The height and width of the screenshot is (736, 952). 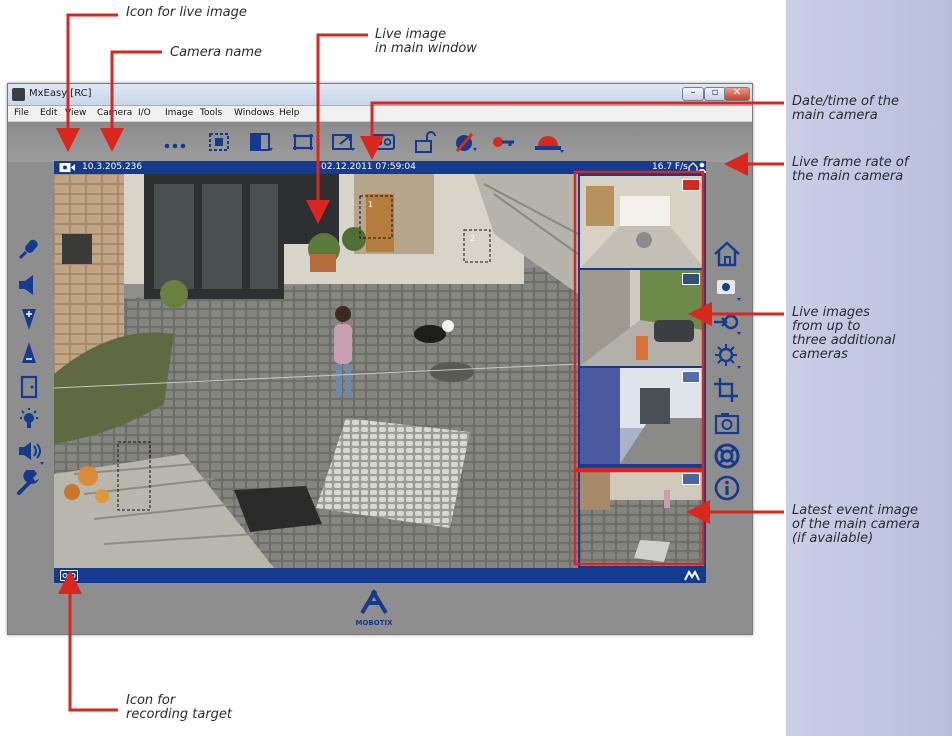 I want to click on event-recording-badge-icon, so click(x=691, y=479).